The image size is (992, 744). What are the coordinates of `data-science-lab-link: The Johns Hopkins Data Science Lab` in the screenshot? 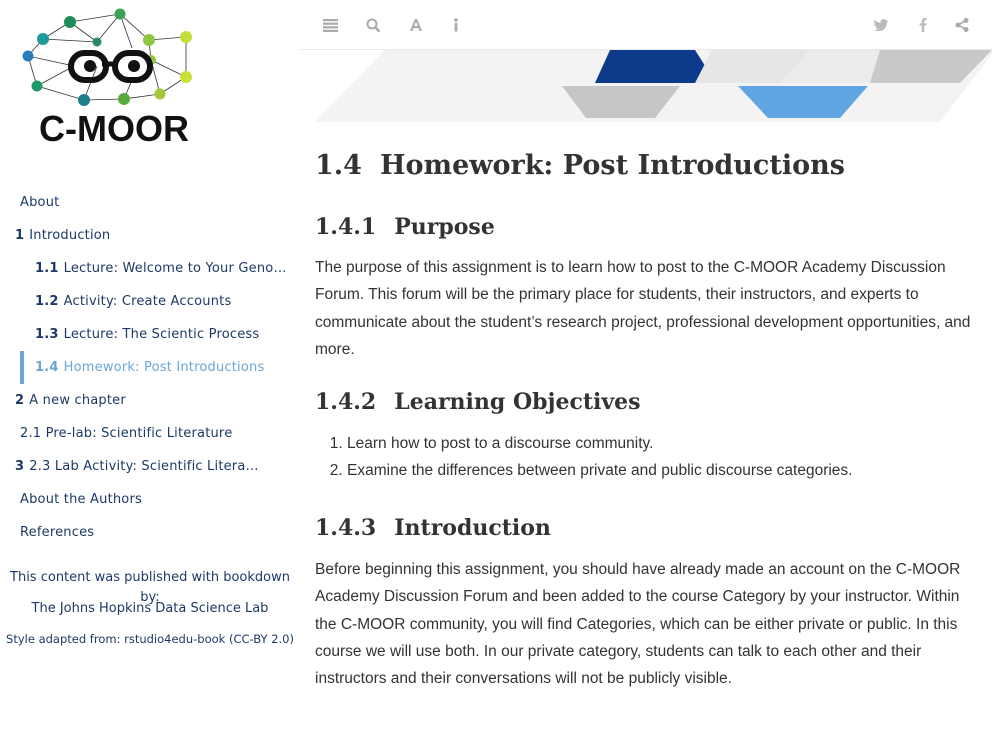 It's located at (150, 609).